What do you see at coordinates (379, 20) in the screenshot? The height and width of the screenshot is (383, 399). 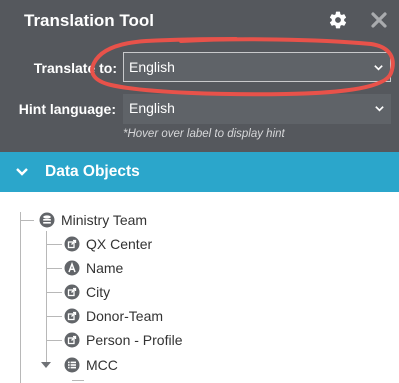 I see `close-icon` at bounding box center [379, 20].